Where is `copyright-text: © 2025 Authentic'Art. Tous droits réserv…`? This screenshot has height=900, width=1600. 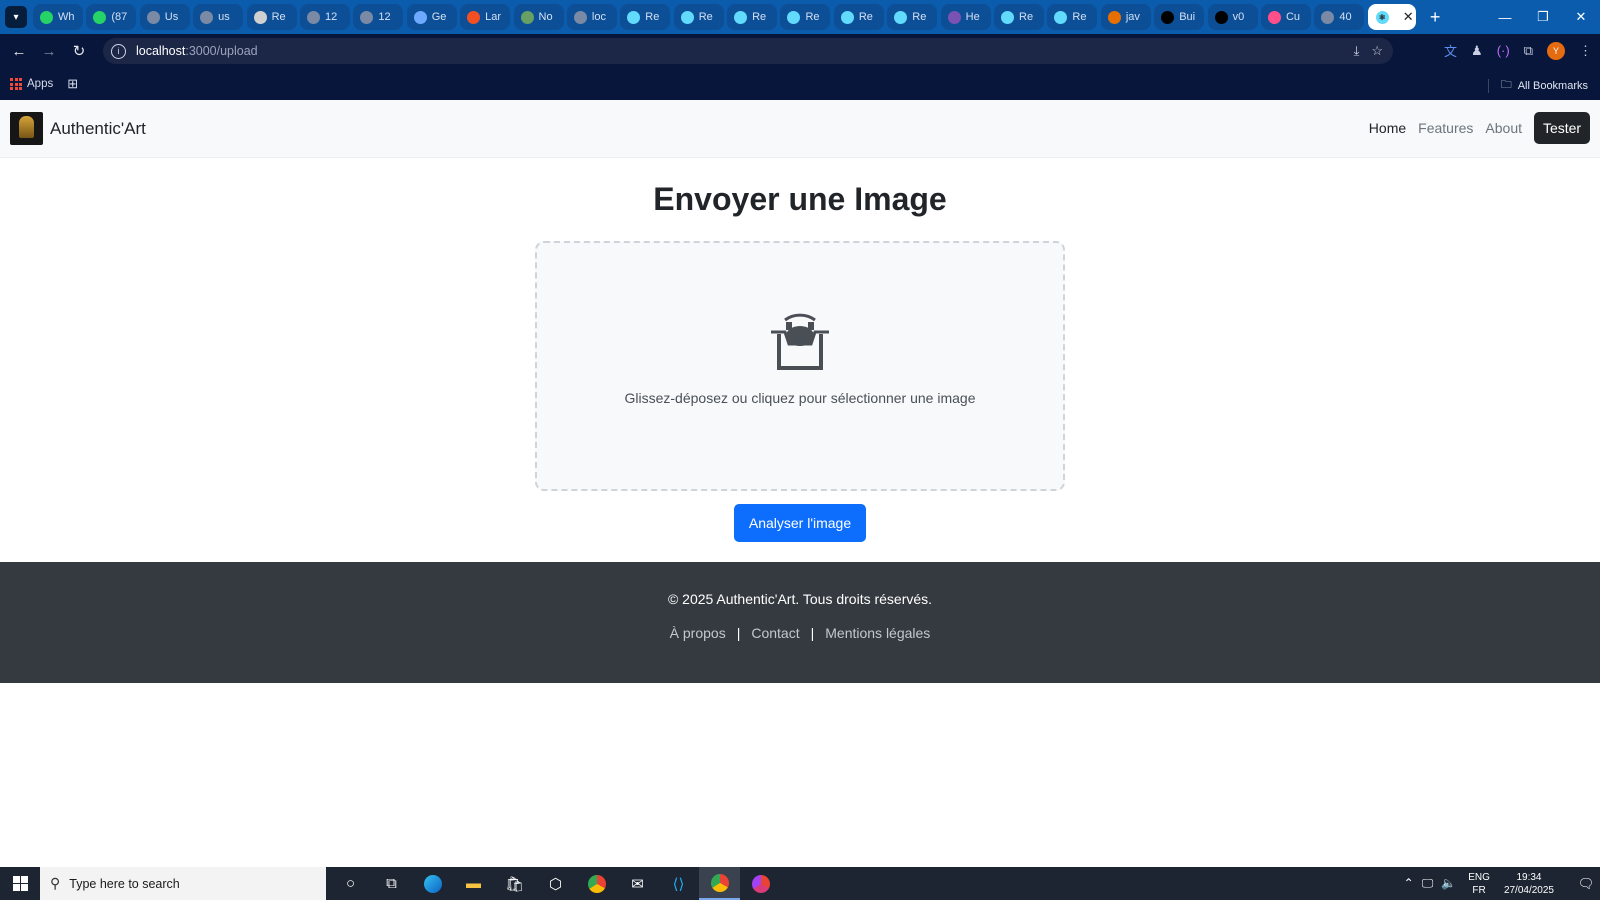
copyright-text: © 2025 Authentic'Art. Tous droits réserv… is located at coordinates (800, 599).